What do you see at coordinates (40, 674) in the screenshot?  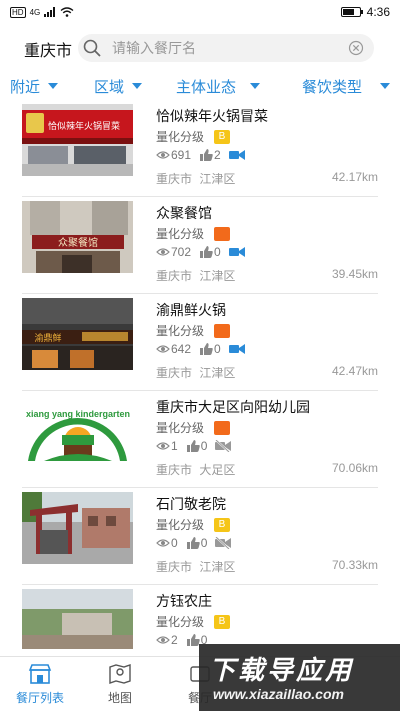 I see `storefront-icon` at bounding box center [40, 674].